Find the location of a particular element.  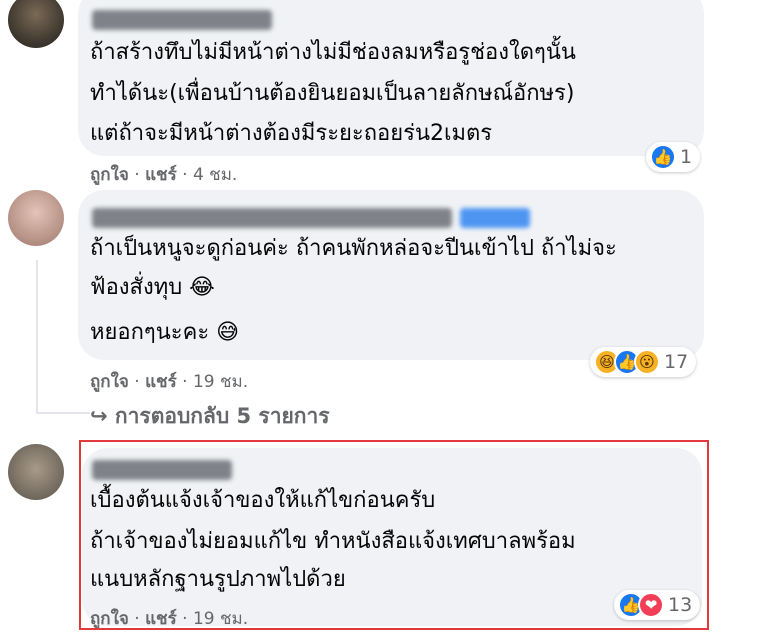

comment-text-line: ฟ้องสั่งทุบ 😂 is located at coordinates (152, 287).